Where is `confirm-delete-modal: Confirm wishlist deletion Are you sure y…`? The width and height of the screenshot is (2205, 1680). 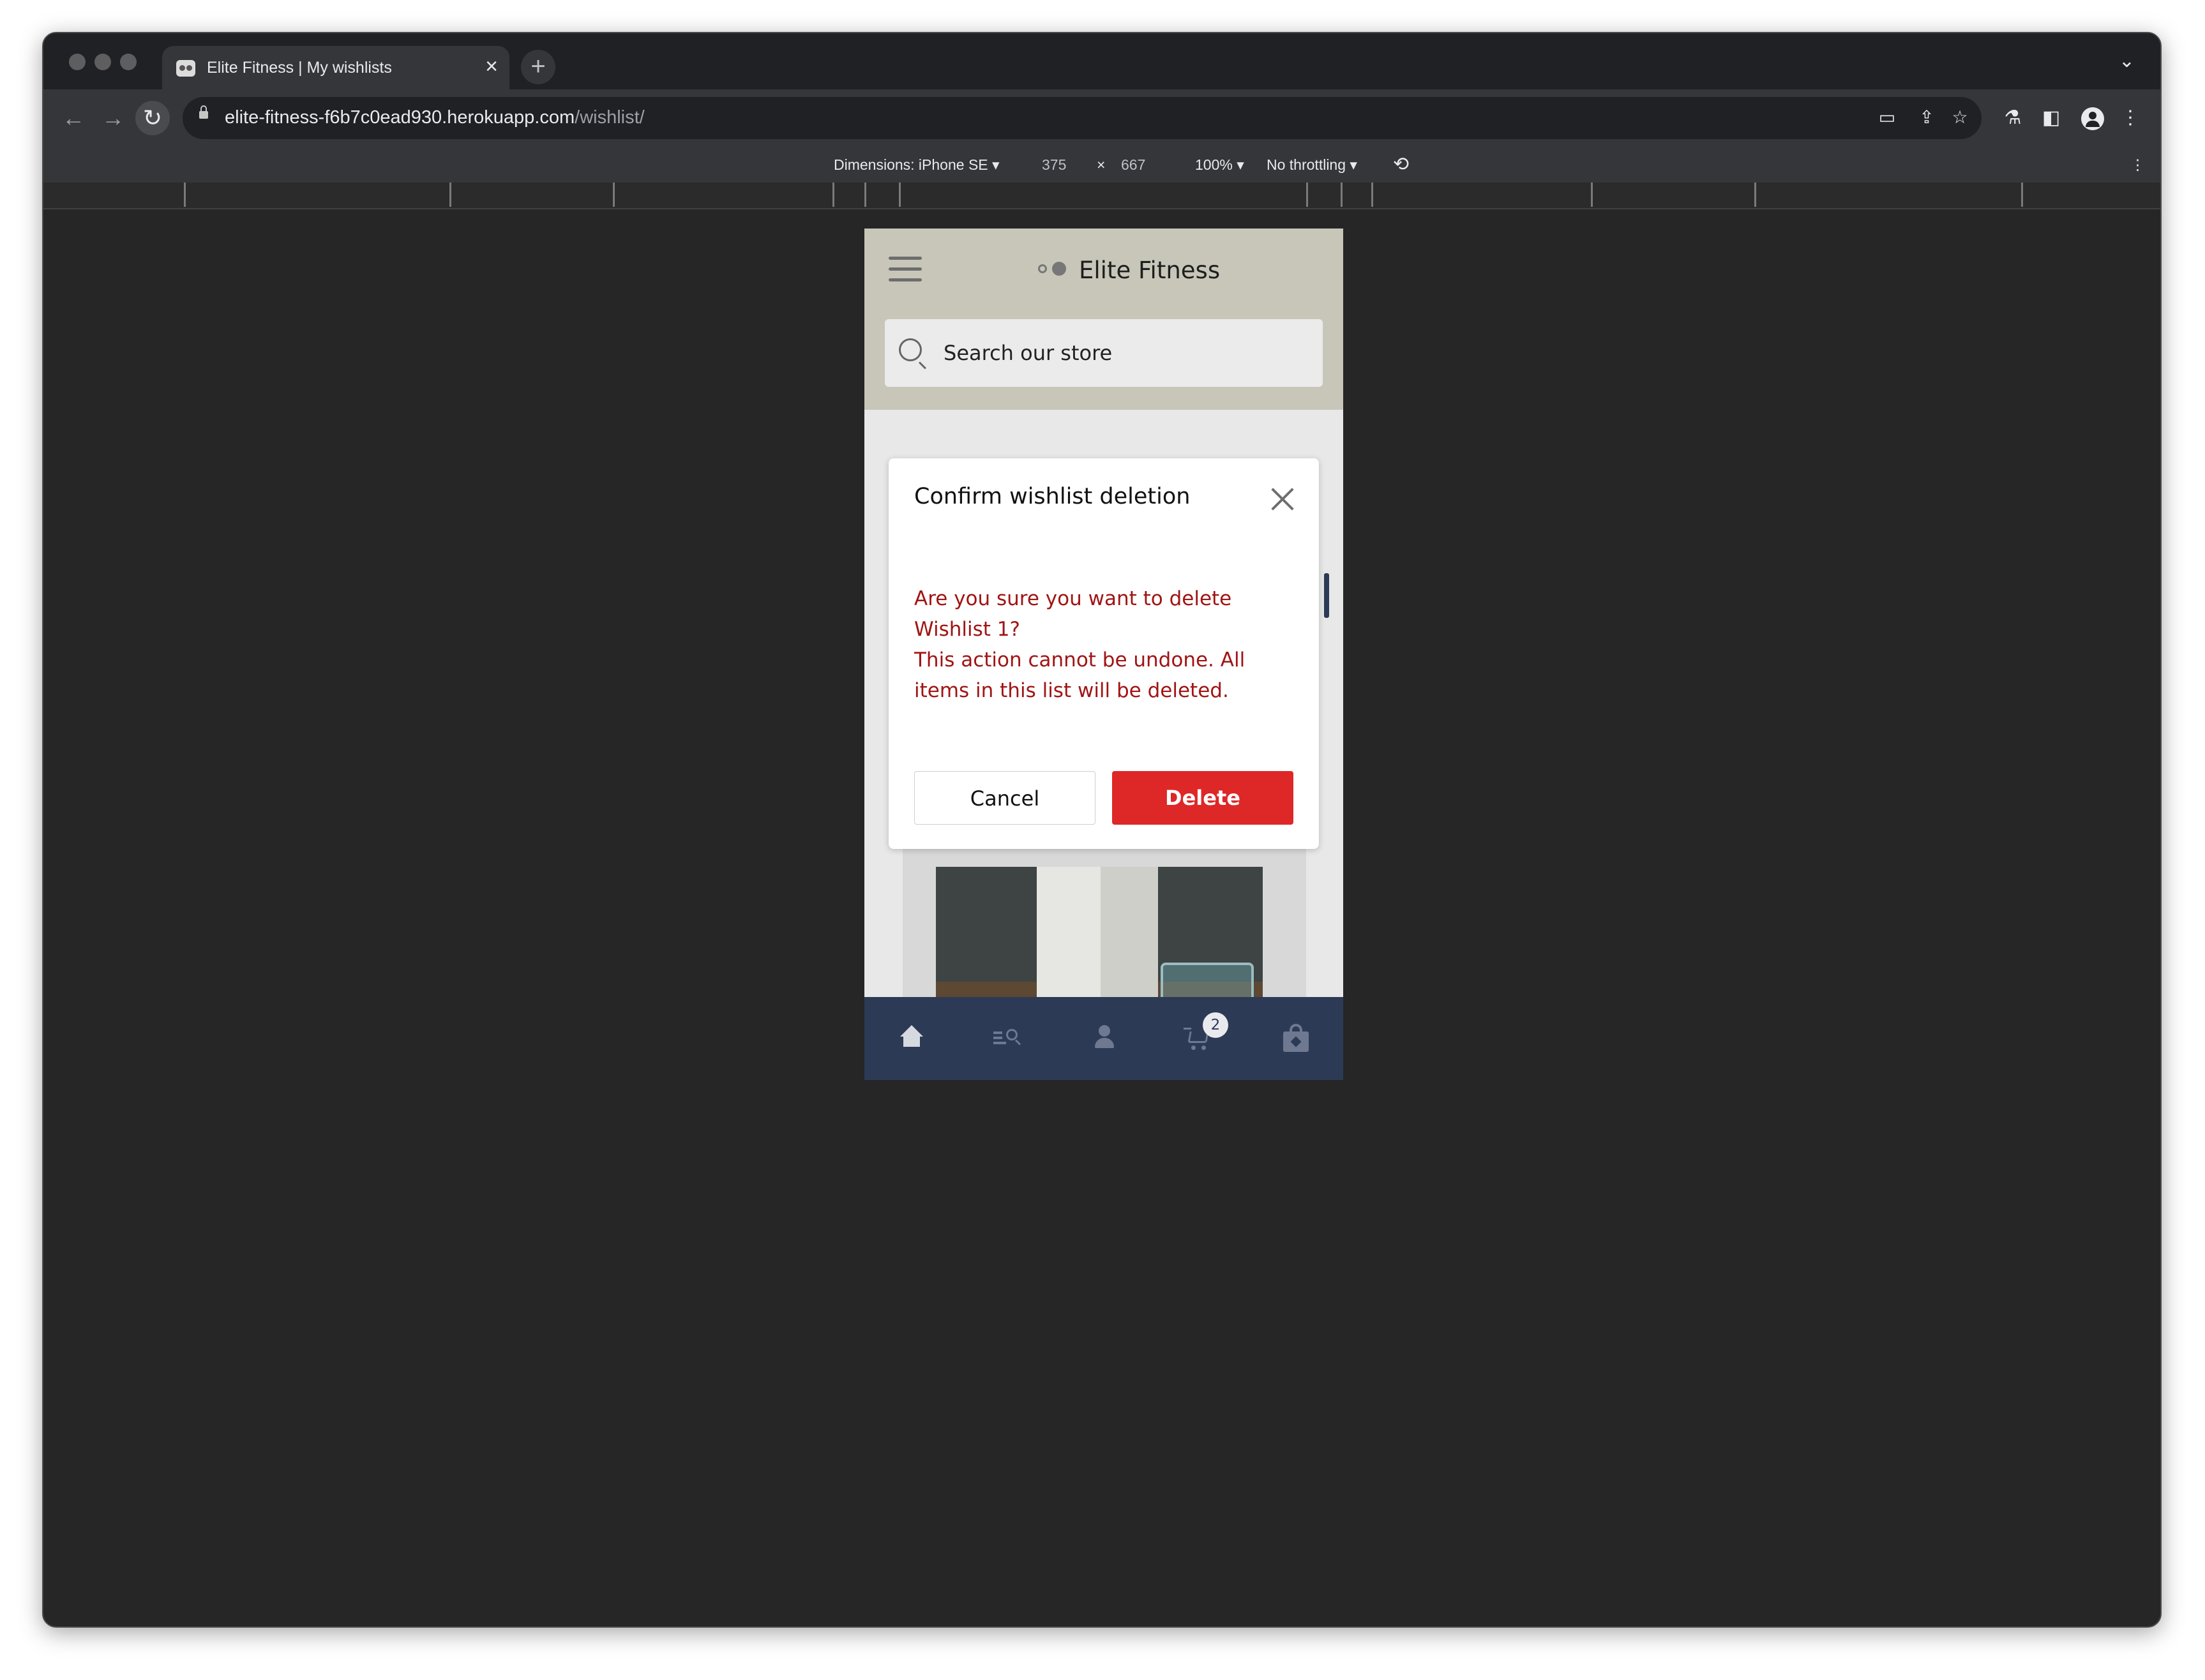 confirm-delete-modal: Confirm wishlist deletion Are you sure y… is located at coordinates (1104, 653).